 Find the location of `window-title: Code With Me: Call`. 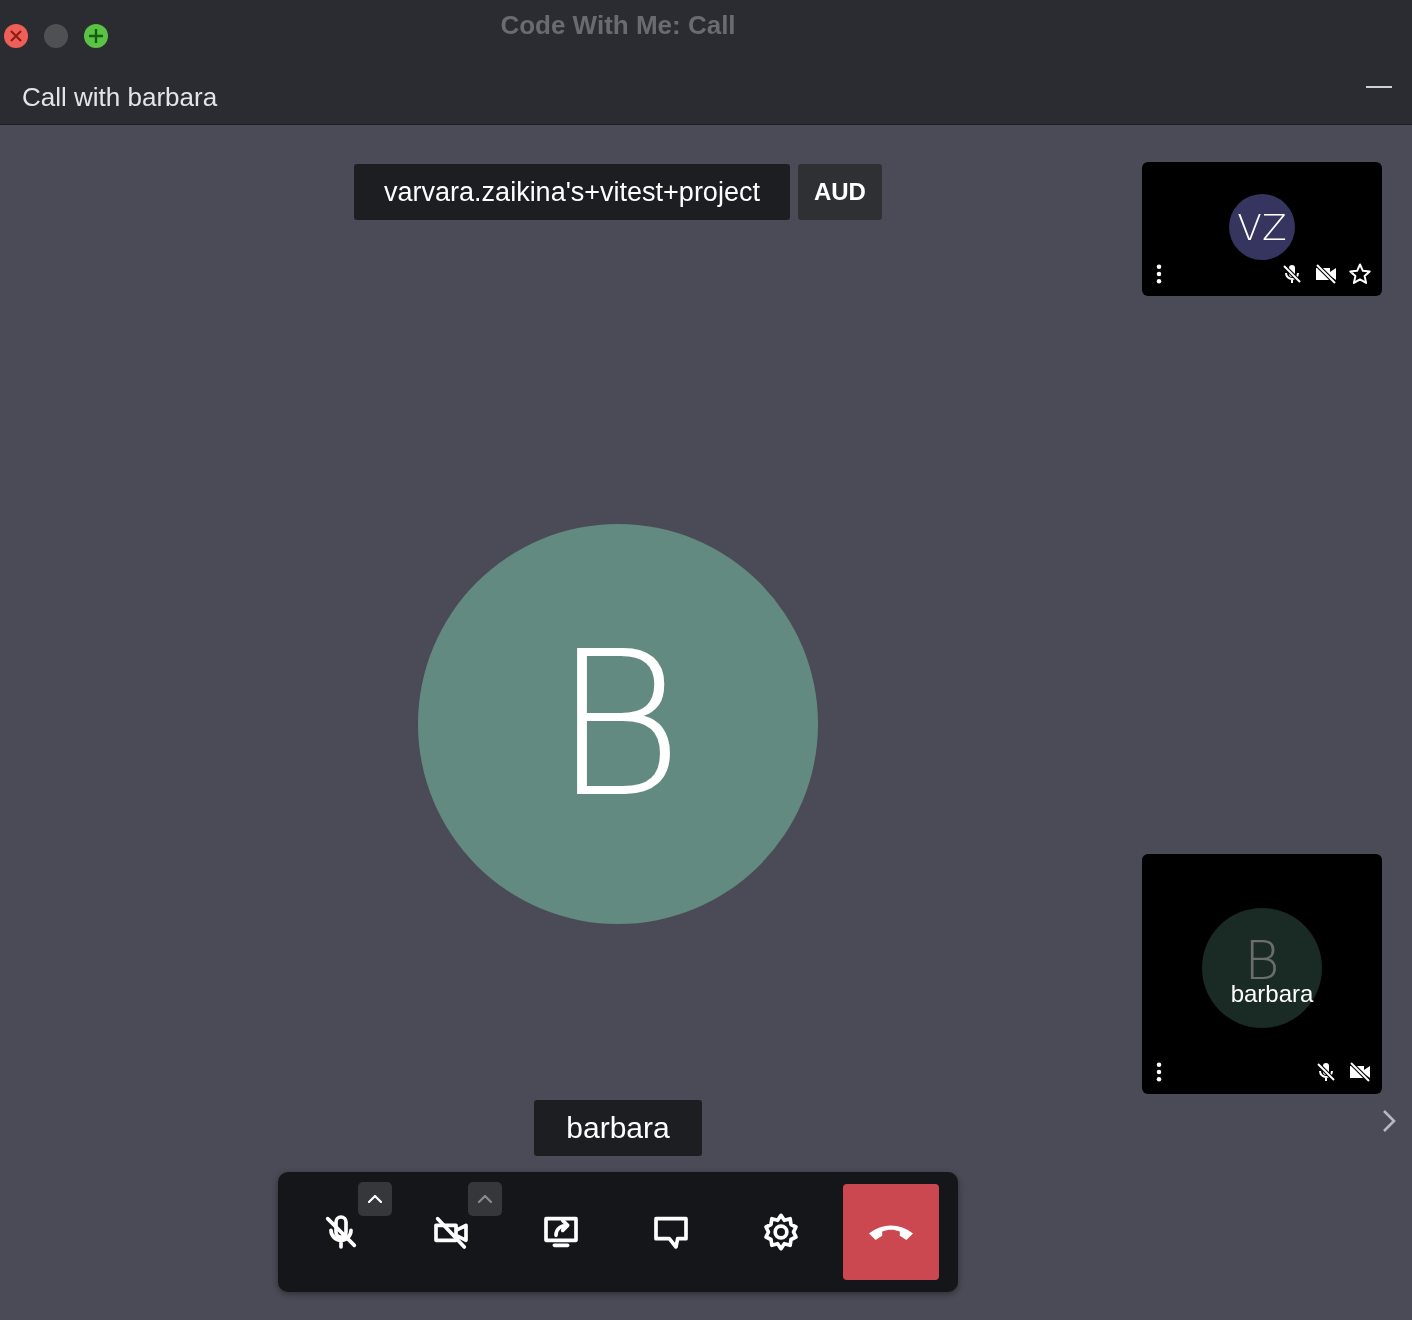

window-title: Code With Me: Call is located at coordinates (618, 25).